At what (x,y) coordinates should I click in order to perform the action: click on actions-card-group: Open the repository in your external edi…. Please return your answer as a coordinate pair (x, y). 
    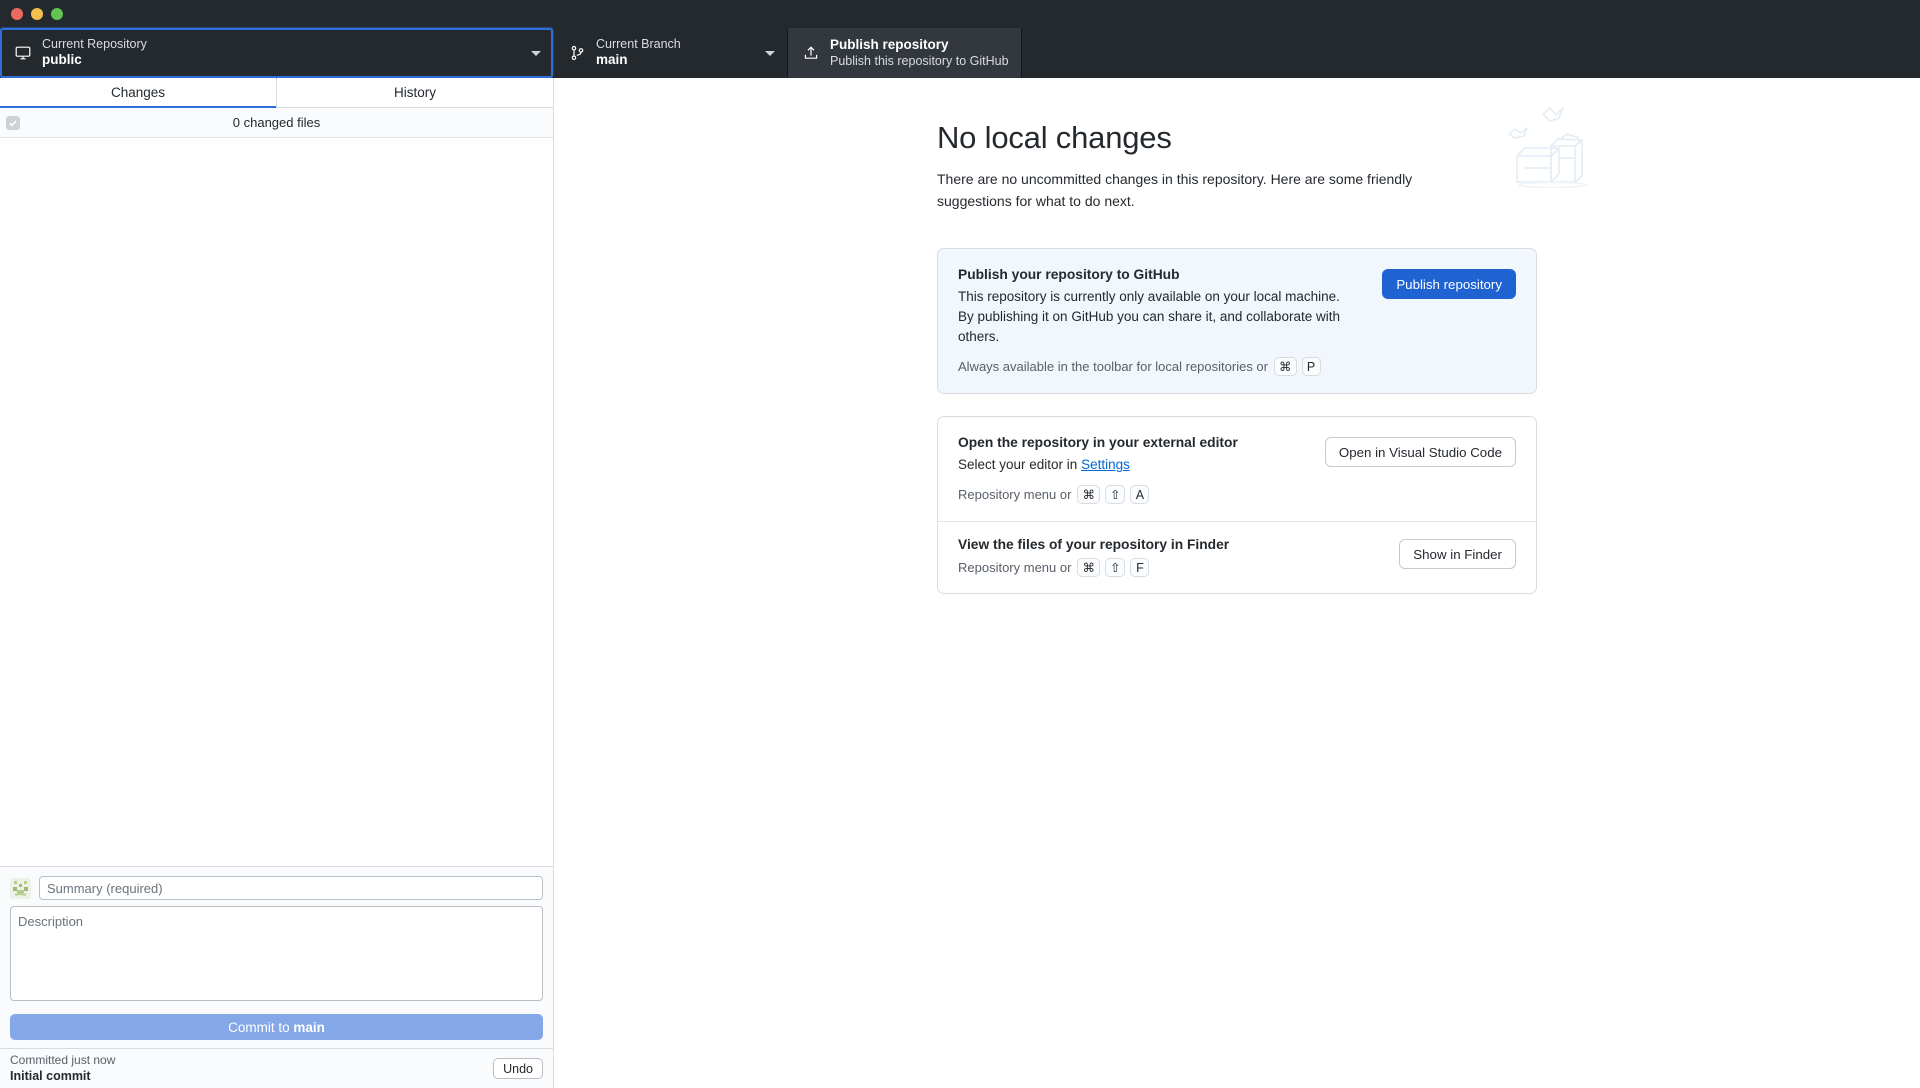
    Looking at the image, I should click on (1237, 505).